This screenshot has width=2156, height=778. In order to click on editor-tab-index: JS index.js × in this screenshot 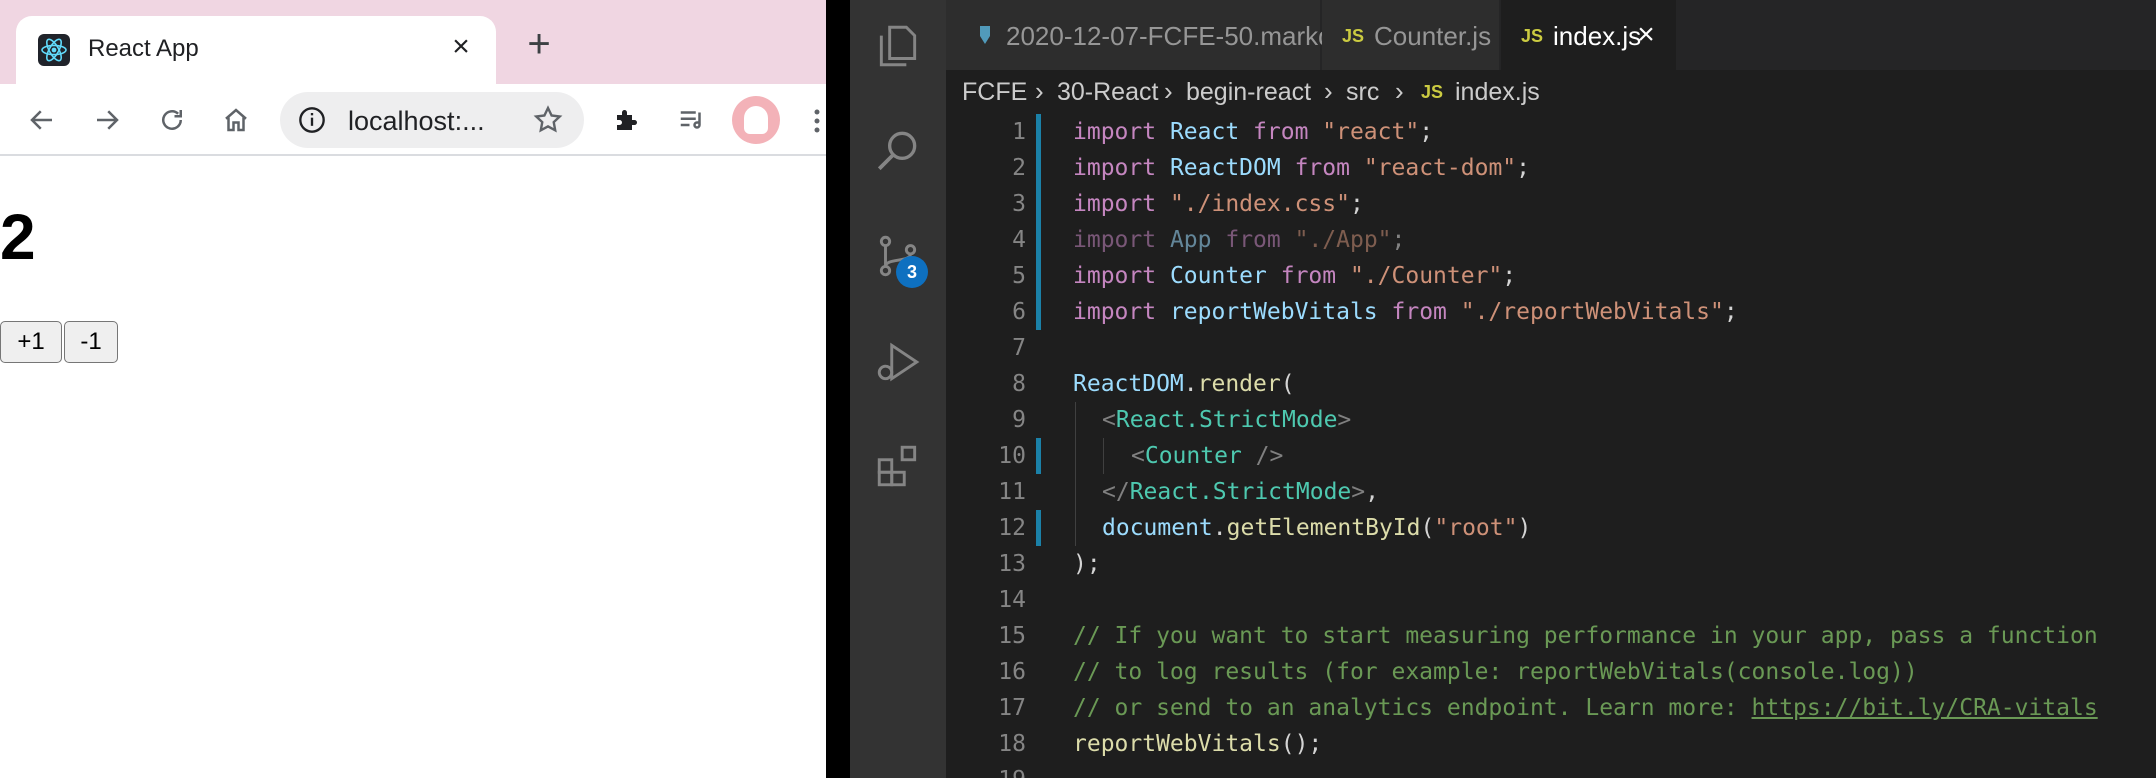, I will do `click(1589, 35)`.